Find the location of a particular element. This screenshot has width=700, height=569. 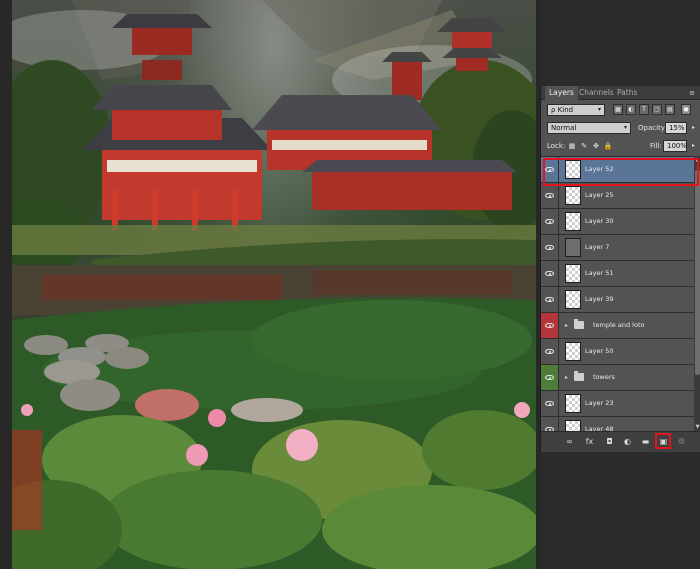

layer-name: towers is located at coordinates (604, 377).